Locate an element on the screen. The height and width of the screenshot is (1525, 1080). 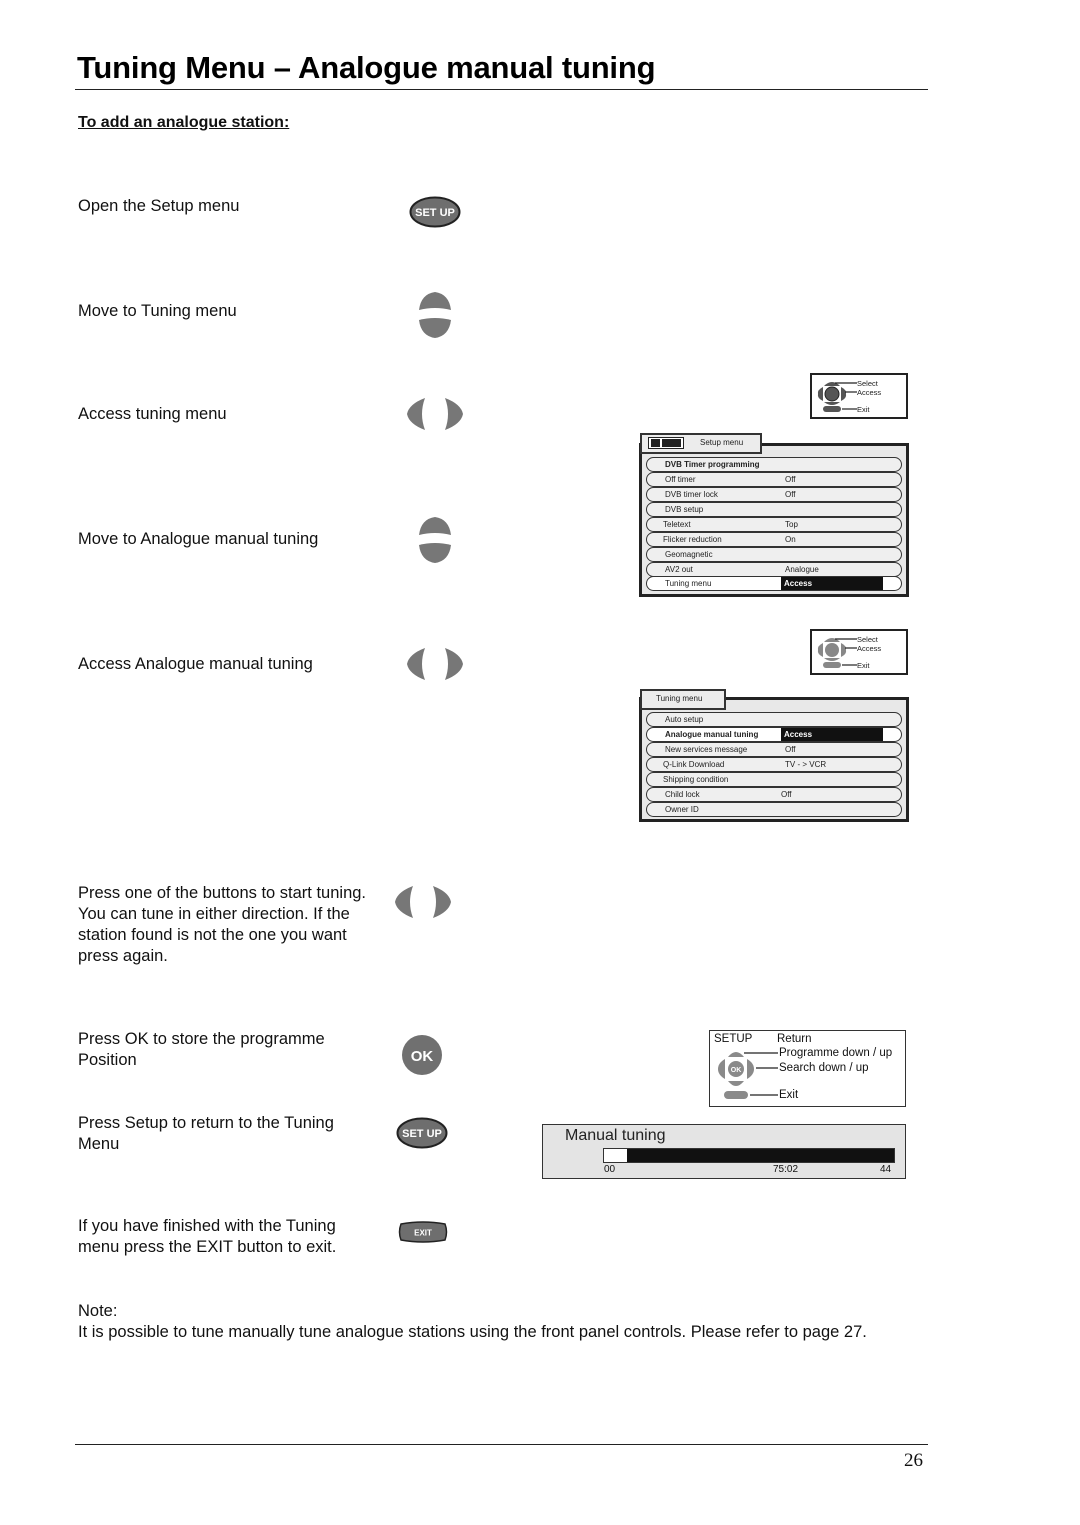
legend-setup-label: SETUP is located at coordinates (733, 1039).